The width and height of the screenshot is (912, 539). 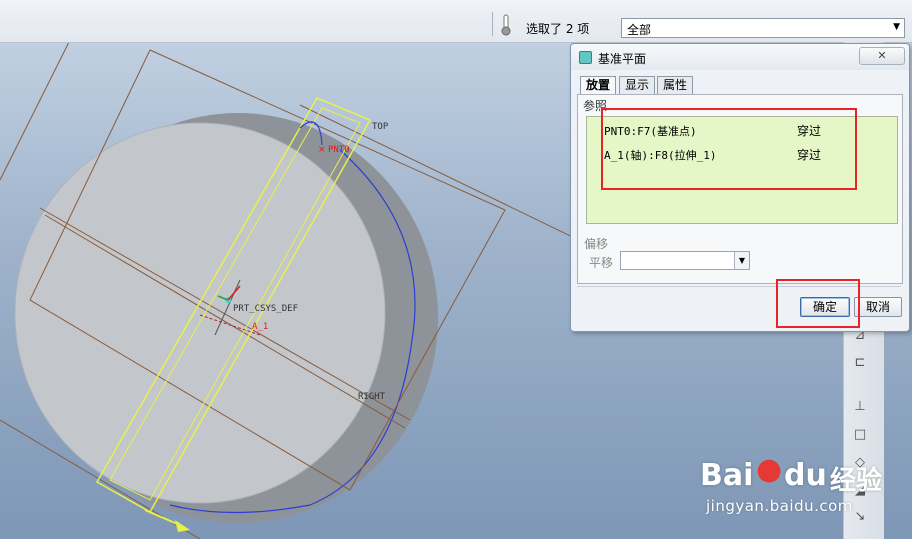 I want to click on references-list: PNT0:F7(基准点) 穿过 A_1(轴):F8(拉伸_1) 穿过, so click(x=742, y=170).